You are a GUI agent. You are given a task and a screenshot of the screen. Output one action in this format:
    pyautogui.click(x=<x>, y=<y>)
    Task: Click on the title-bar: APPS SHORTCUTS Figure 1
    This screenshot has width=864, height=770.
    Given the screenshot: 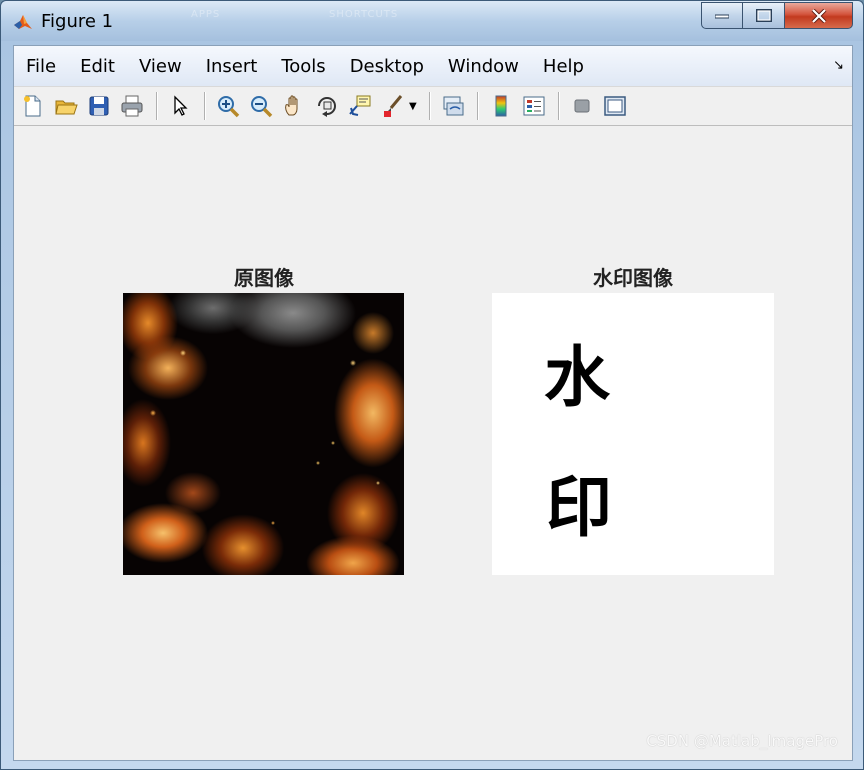 What is the action you would take?
    pyautogui.click(x=432, y=21)
    